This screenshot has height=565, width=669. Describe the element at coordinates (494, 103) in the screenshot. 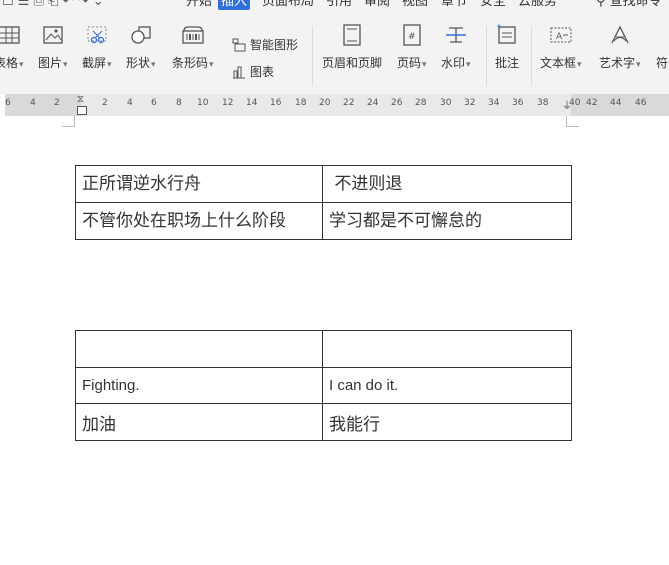

I see `ruler-tick: 34` at that location.